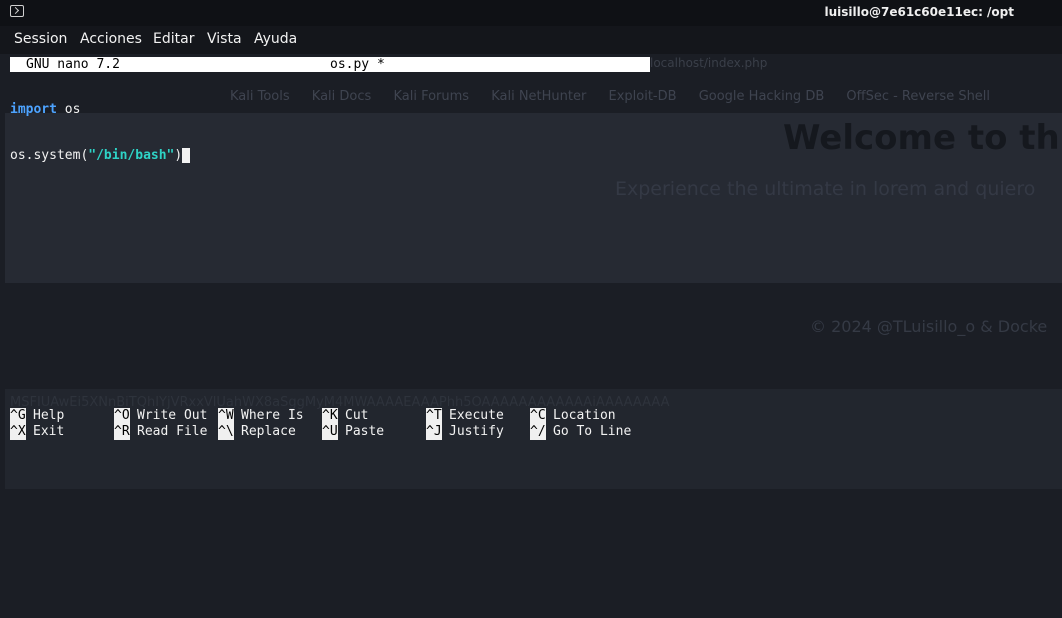  I want to click on bookmark-item: Kali Docs, so click(341, 96).